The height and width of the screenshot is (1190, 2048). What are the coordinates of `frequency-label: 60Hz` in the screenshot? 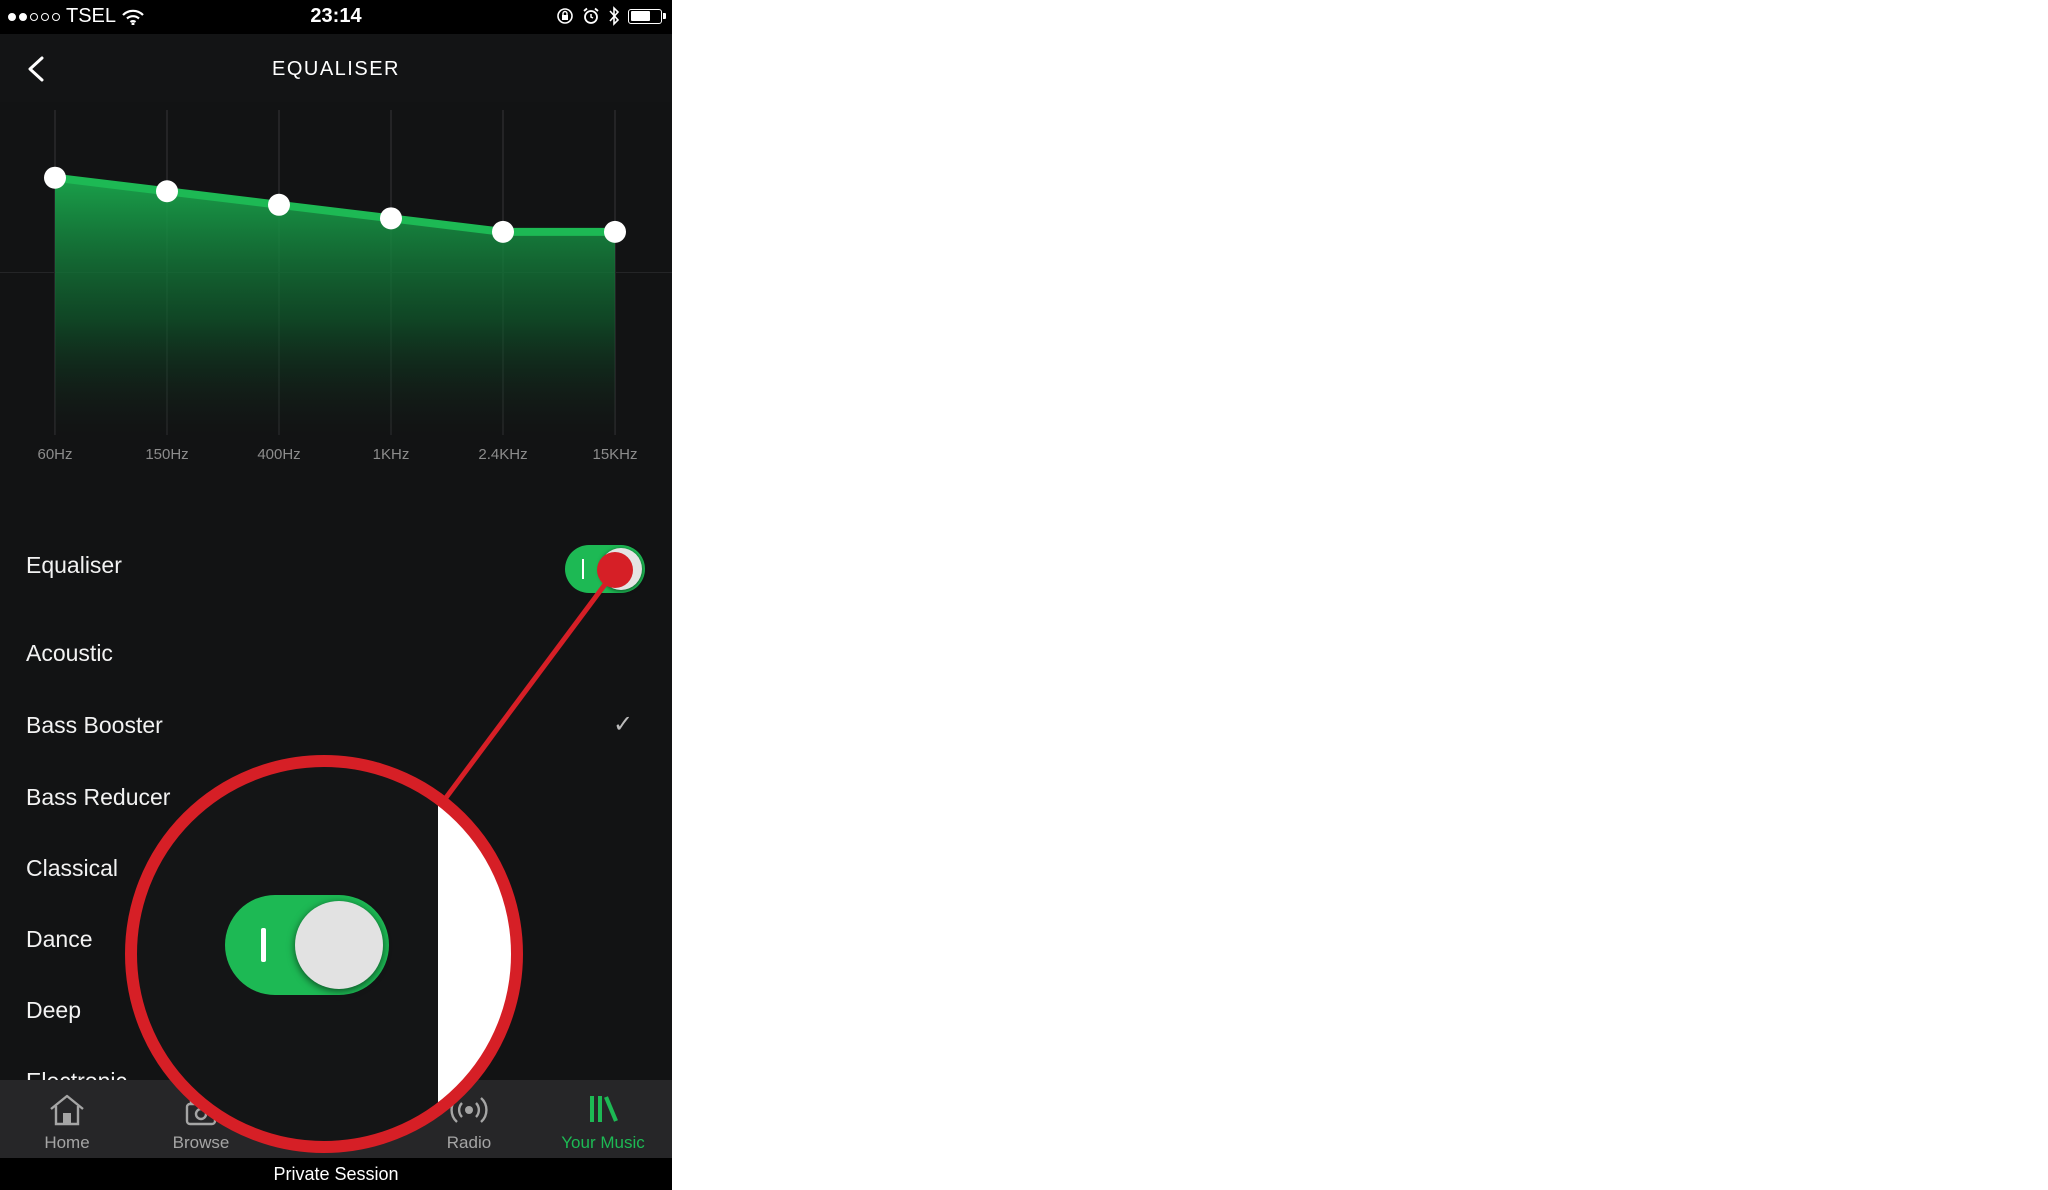 It's located at (54, 454).